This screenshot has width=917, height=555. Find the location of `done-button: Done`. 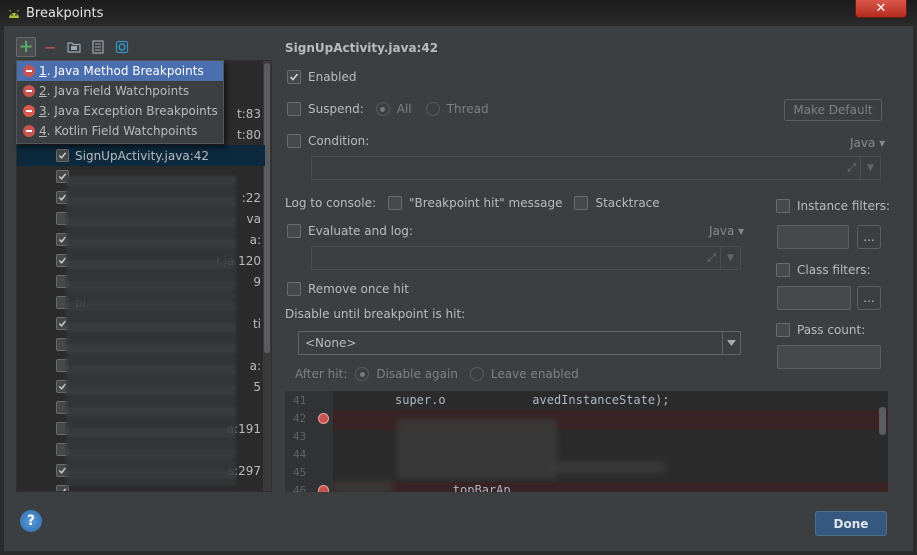

done-button: Done is located at coordinates (851, 523).